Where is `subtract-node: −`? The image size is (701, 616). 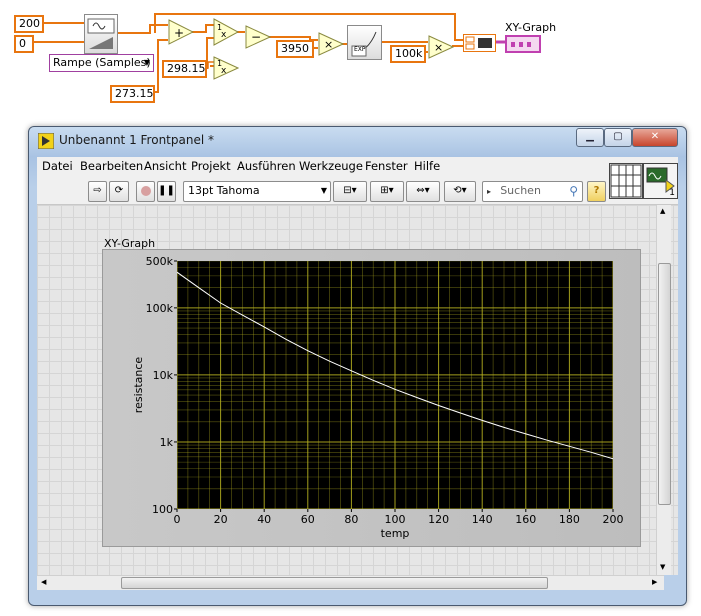 subtract-node: − is located at coordinates (258, 37).